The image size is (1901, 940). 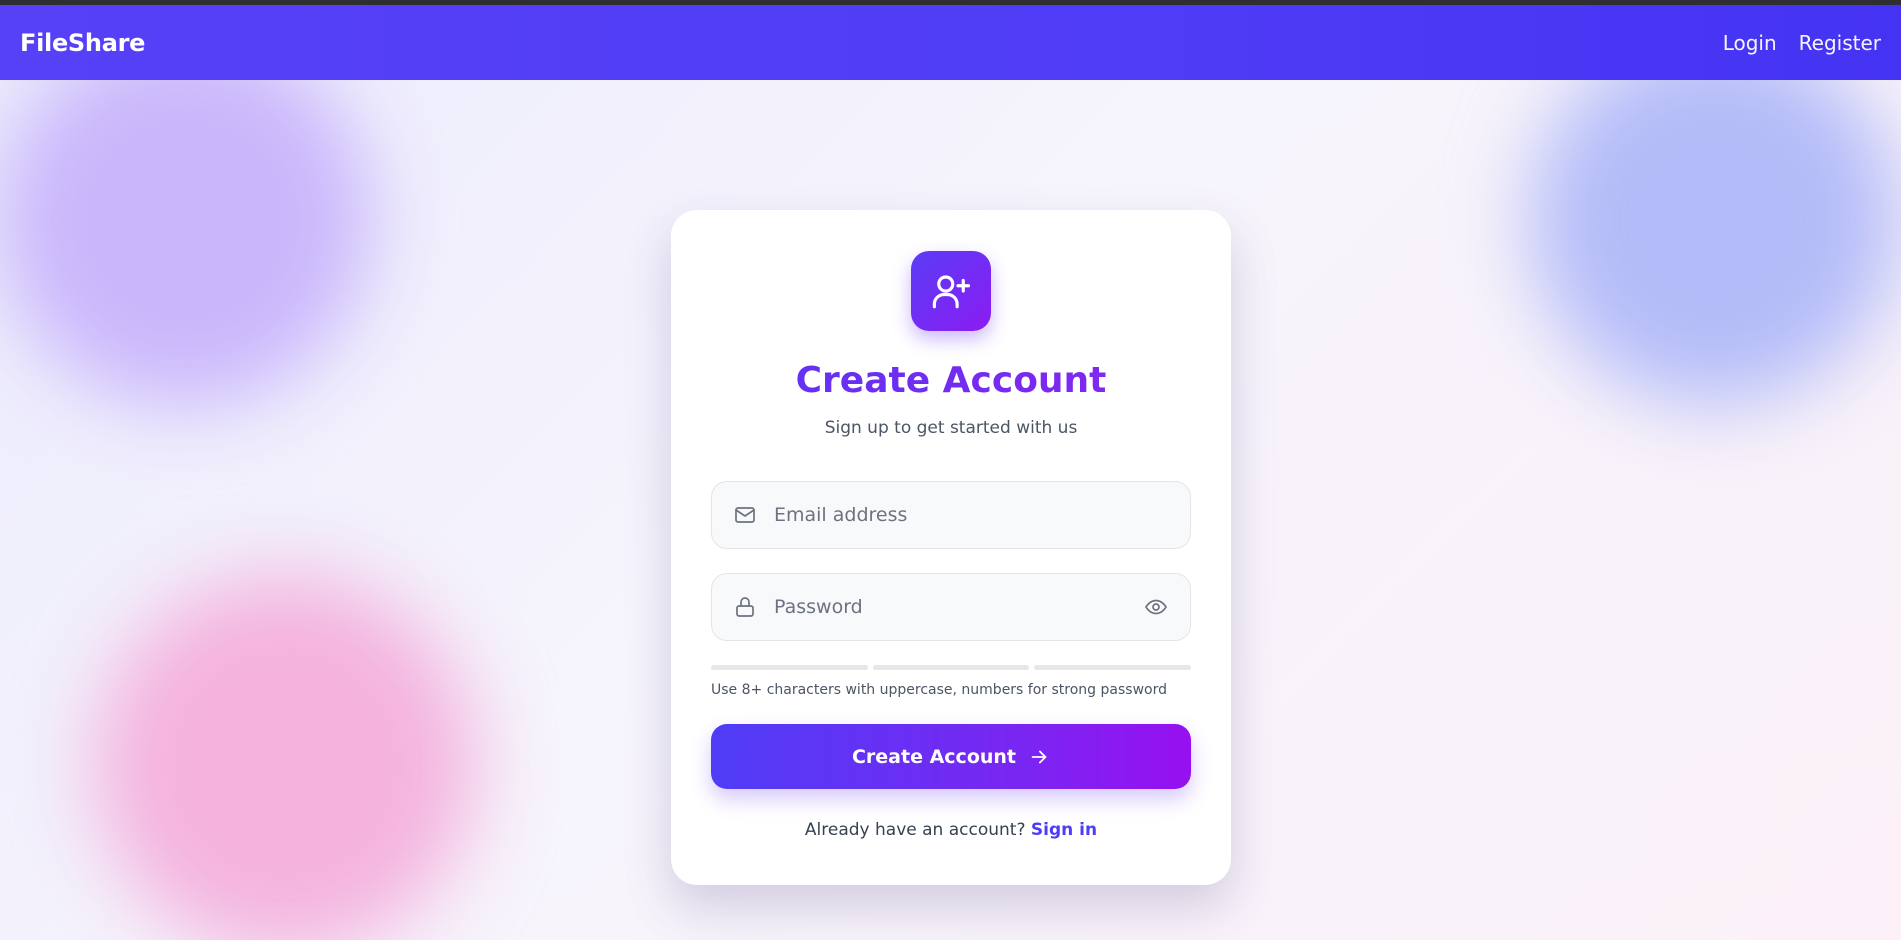 I want to click on user-plus-icon, so click(x=951, y=292).